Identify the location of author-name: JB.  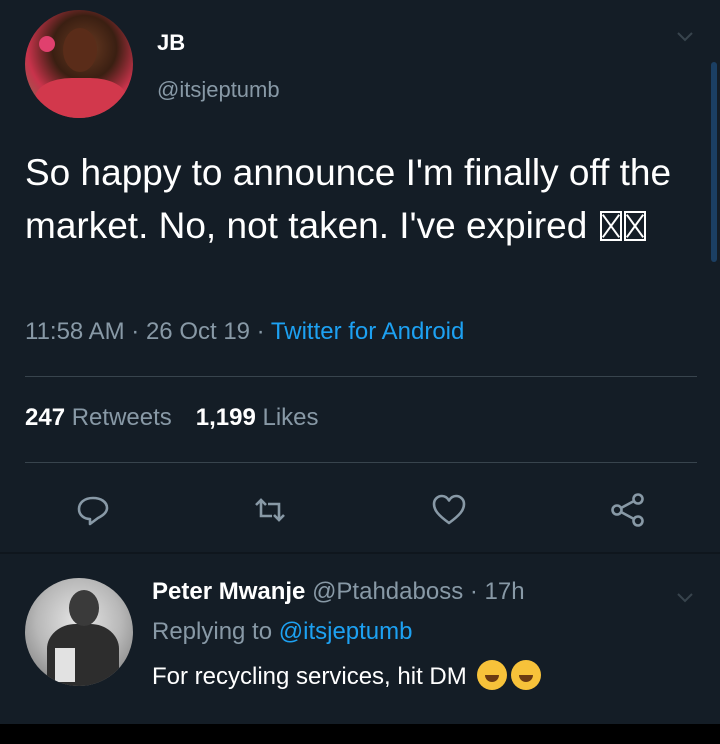
(171, 43).